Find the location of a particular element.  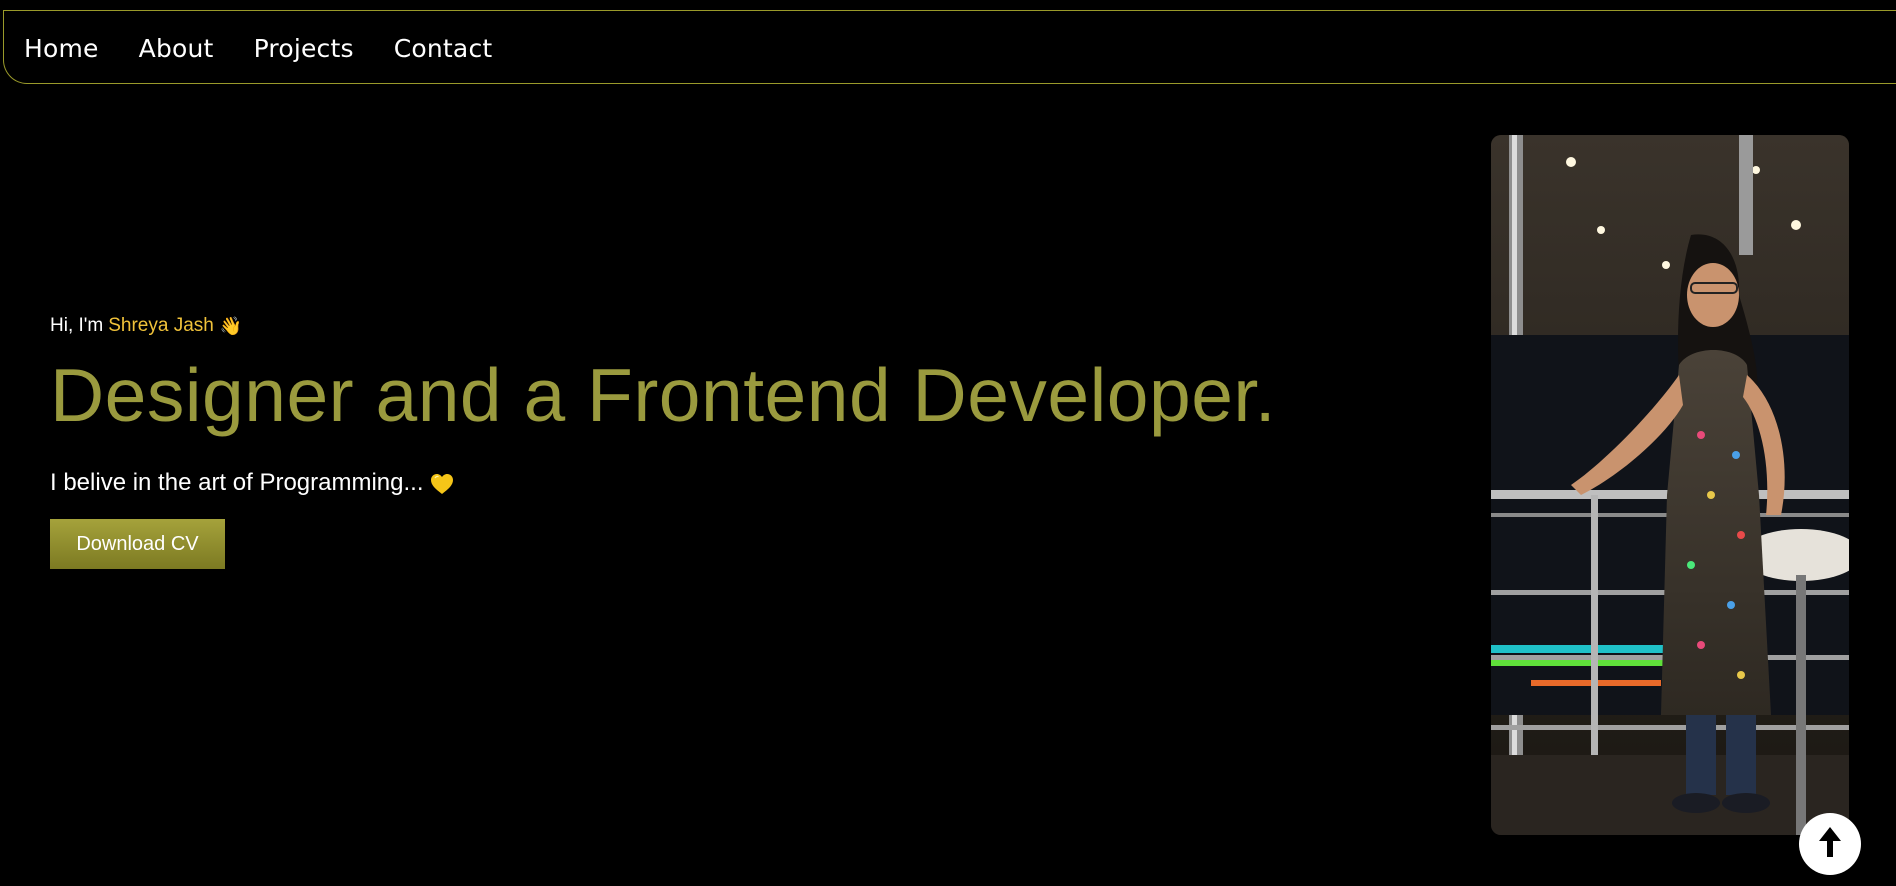

nav-links: Home About Projects Contact is located at coordinates (258, 48).